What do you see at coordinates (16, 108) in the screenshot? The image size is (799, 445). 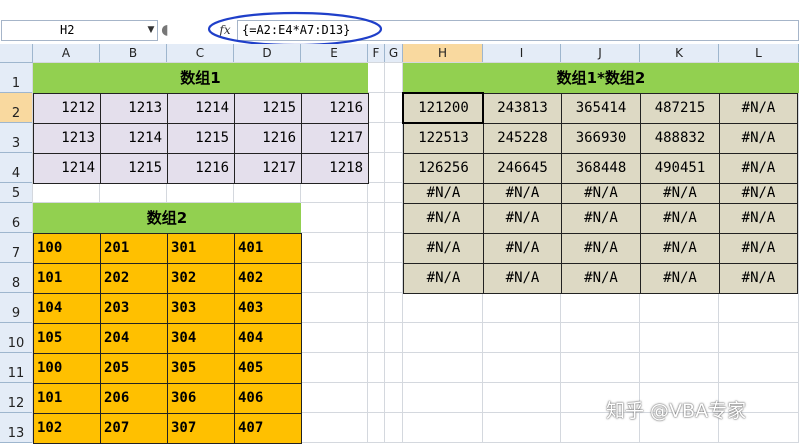 I see `row-header: 2` at bounding box center [16, 108].